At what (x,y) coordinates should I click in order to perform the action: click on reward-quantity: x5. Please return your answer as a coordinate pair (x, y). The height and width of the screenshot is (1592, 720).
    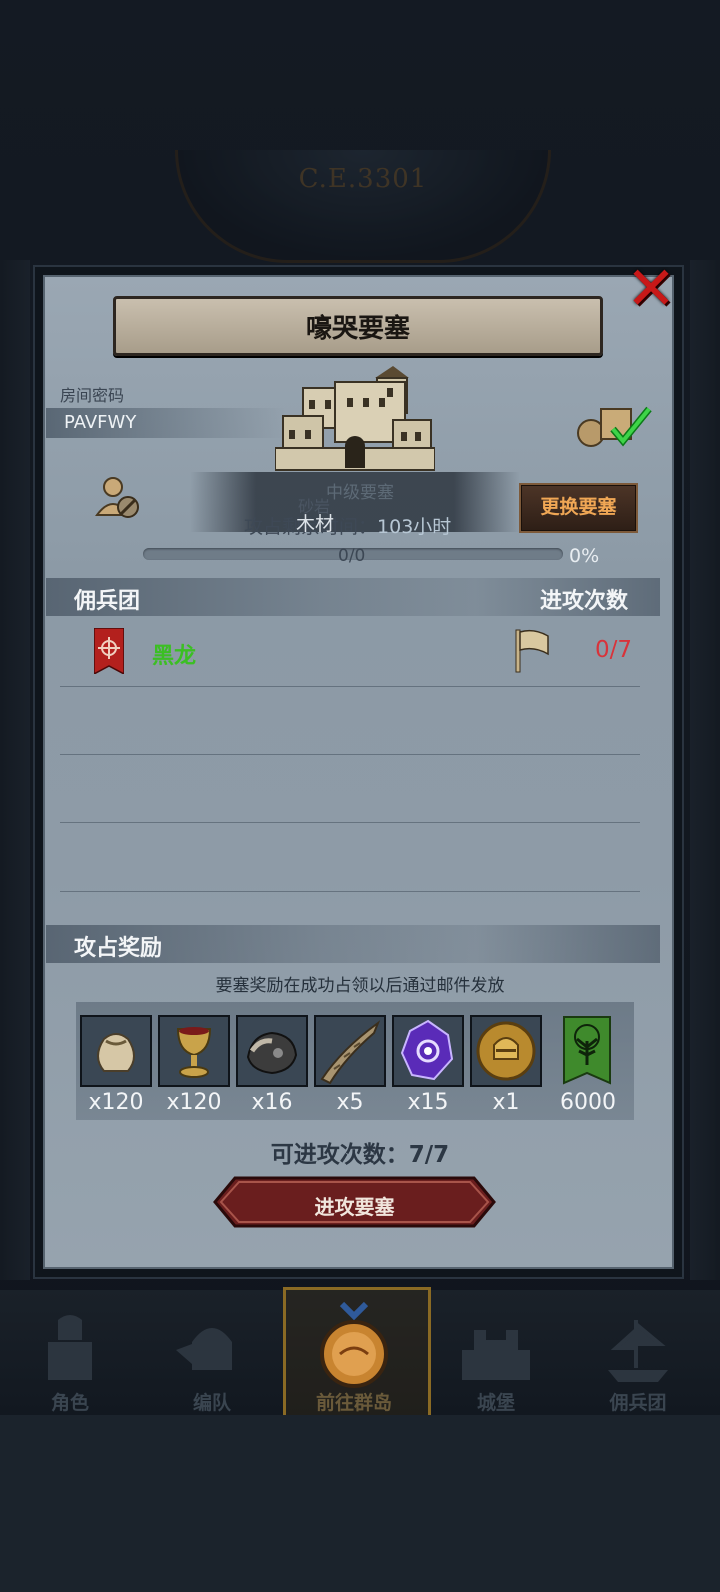
    Looking at the image, I should click on (350, 1102).